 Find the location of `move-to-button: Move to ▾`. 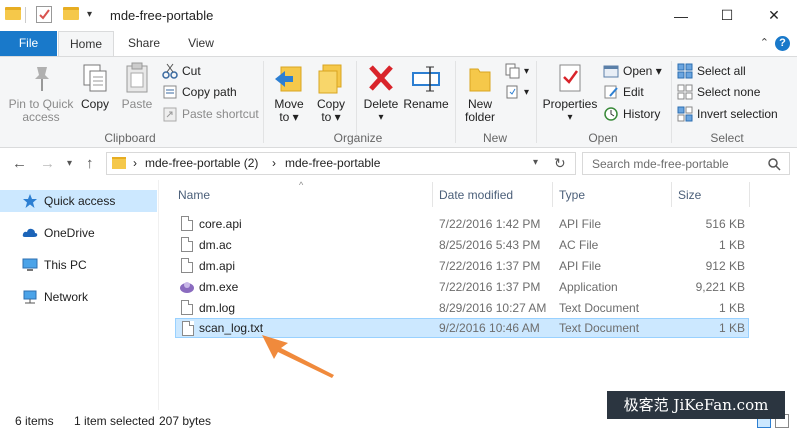

move-to-button: Move to ▾ is located at coordinates (289, 92).